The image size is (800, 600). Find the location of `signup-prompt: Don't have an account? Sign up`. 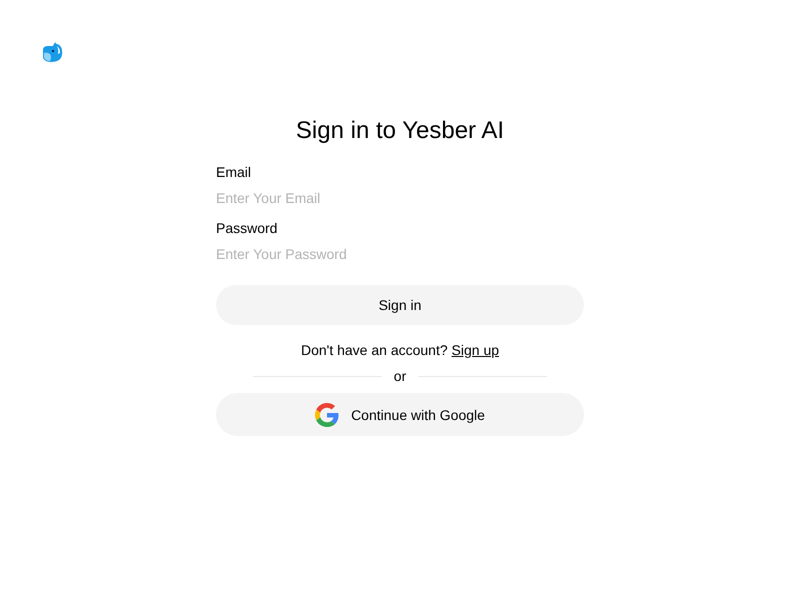

signup-prompt: Don't have an account? Sign up is located at coordinates (400, 350).